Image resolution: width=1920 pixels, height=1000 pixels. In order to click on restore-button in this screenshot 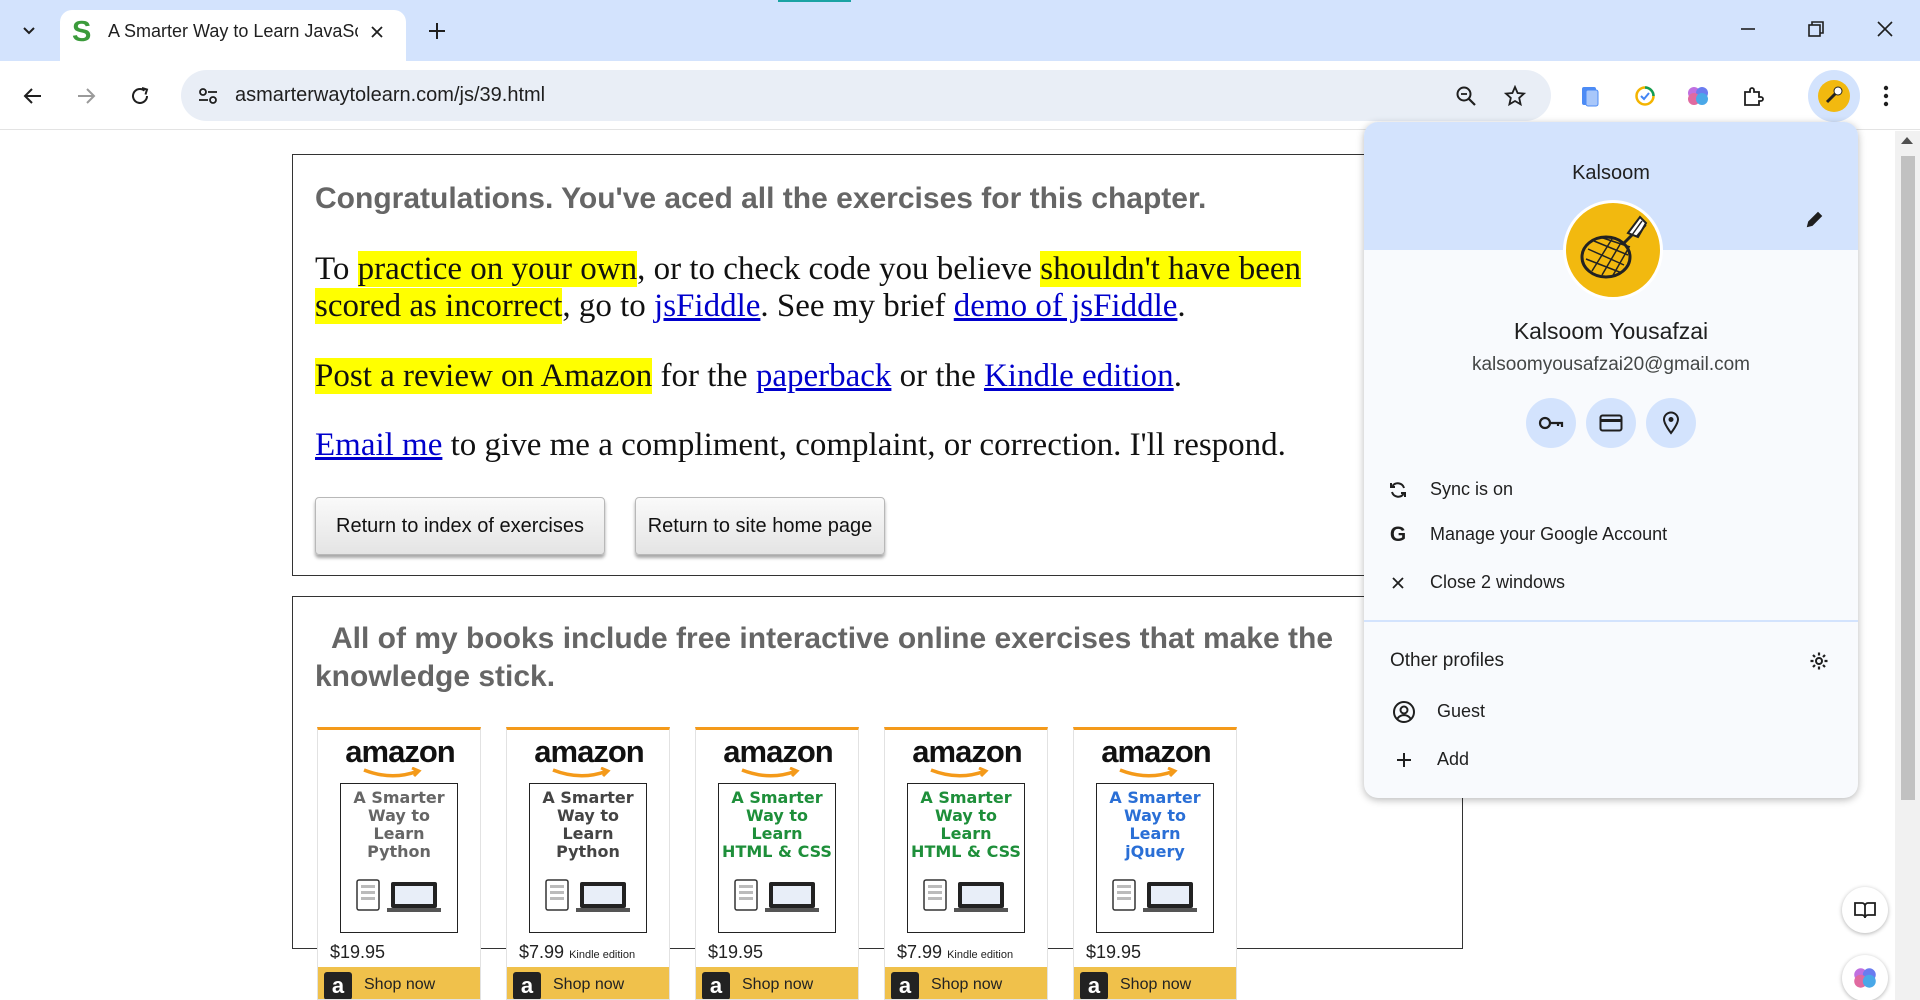, I will do `click(1816, 29)`.